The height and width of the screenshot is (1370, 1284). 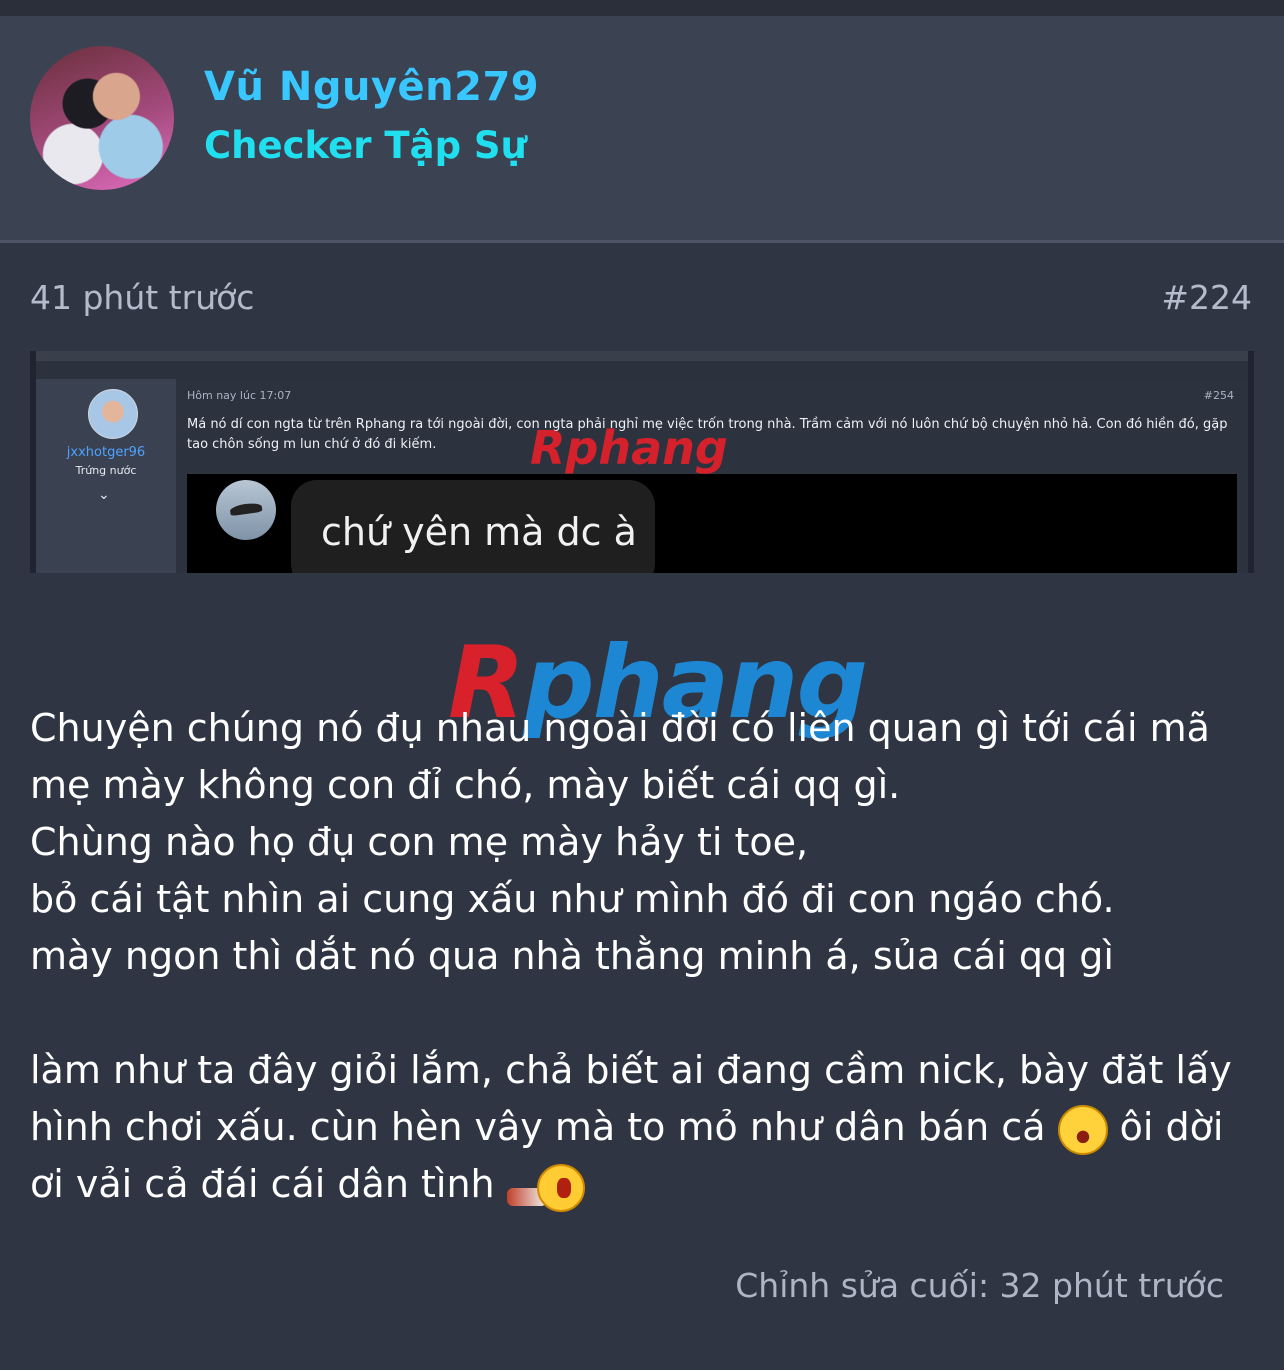 I want to click on chat-bubble-text: chứ yên mà dc à, so click(x=479, y=532).